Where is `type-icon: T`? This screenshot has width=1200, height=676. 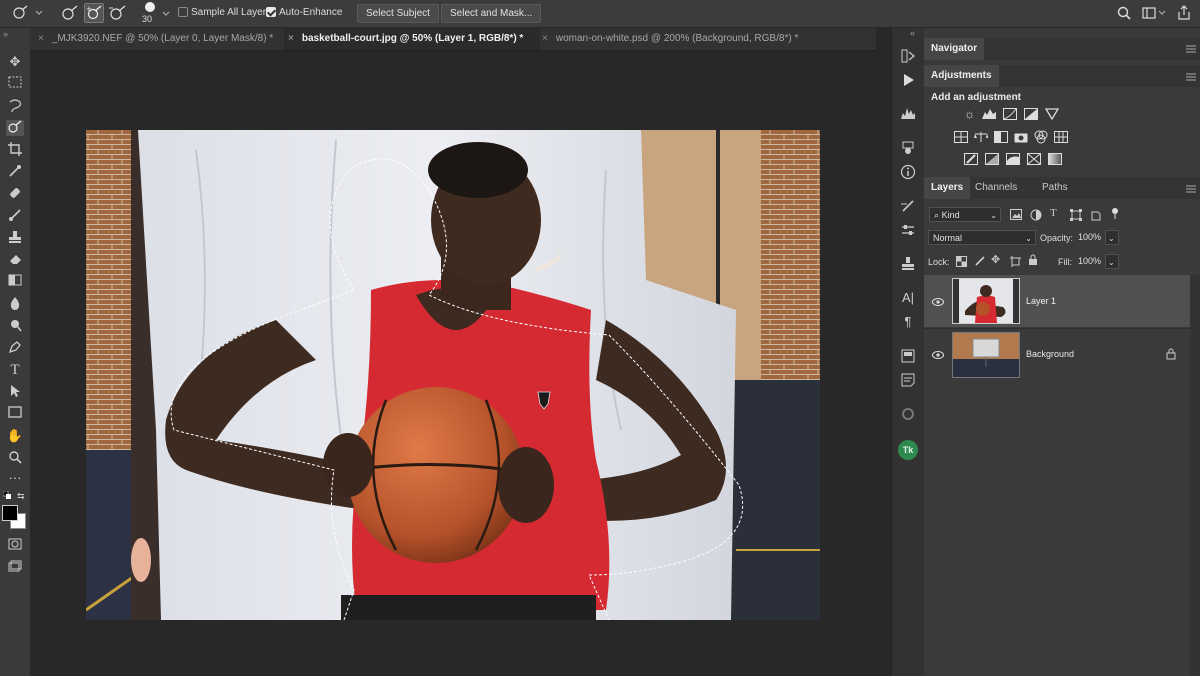 type-icon: T is located at coordinates (15, 370).